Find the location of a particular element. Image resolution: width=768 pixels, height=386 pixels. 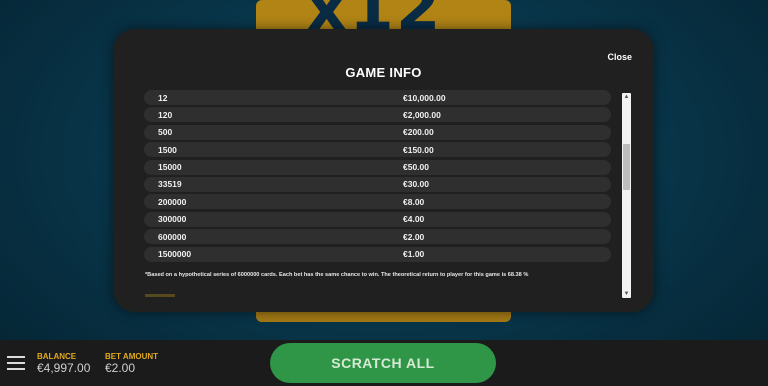

paytable-row: 300000 €4.00 is located at coordinates (377, 219).